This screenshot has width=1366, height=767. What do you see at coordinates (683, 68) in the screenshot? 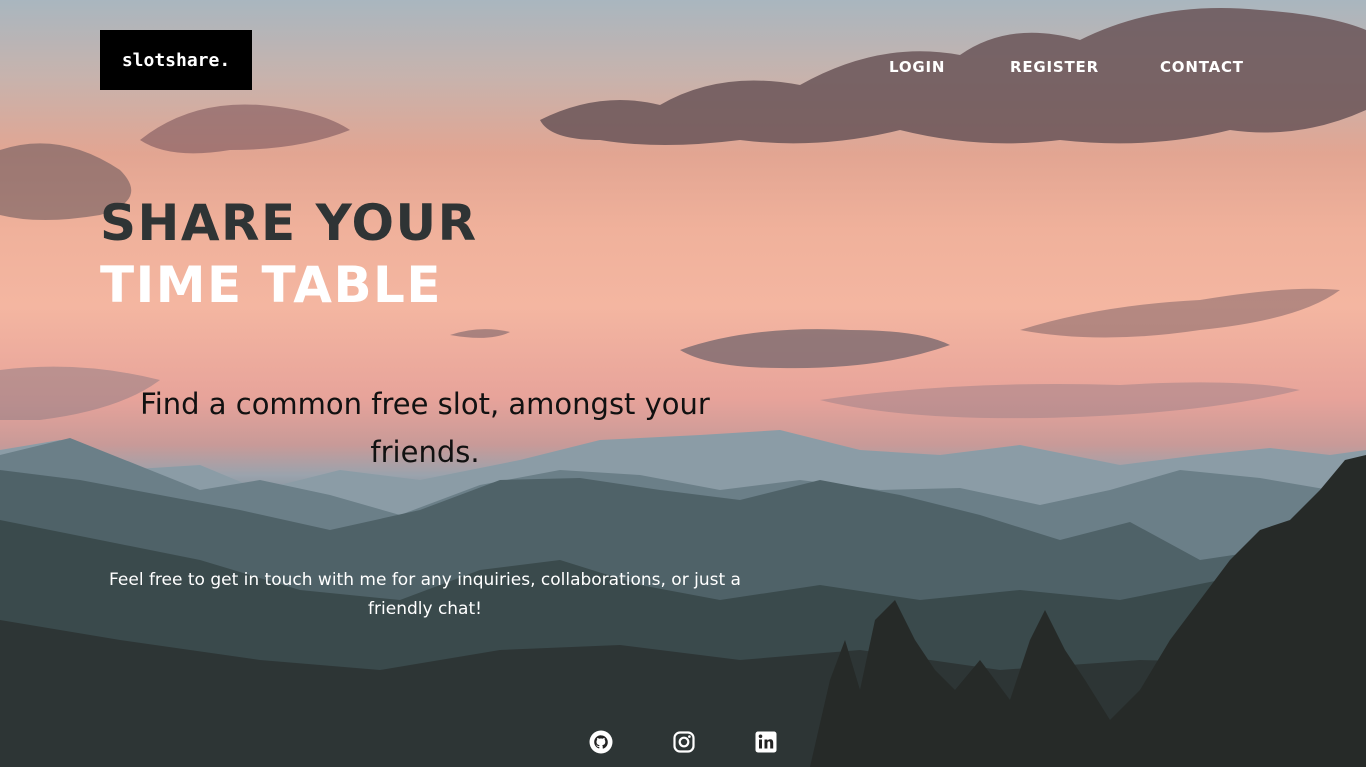
I see `main-nav: LOGIN REGISTER CONTACT` at bounding box center [683, 68].